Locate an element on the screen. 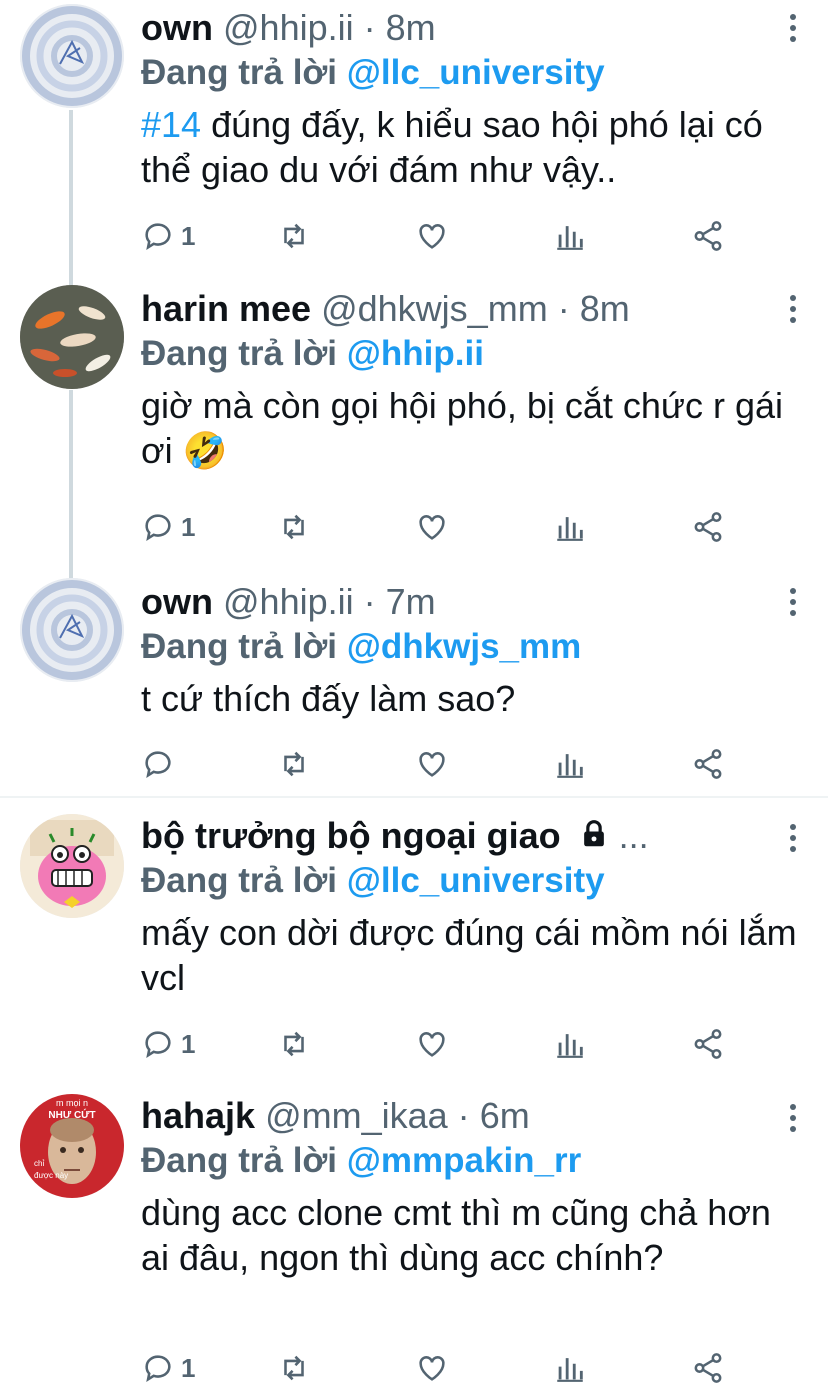 This screenshot has width=828, height=1398. avatar-caption-bottom: được này is located at coordinates (51, 1175).